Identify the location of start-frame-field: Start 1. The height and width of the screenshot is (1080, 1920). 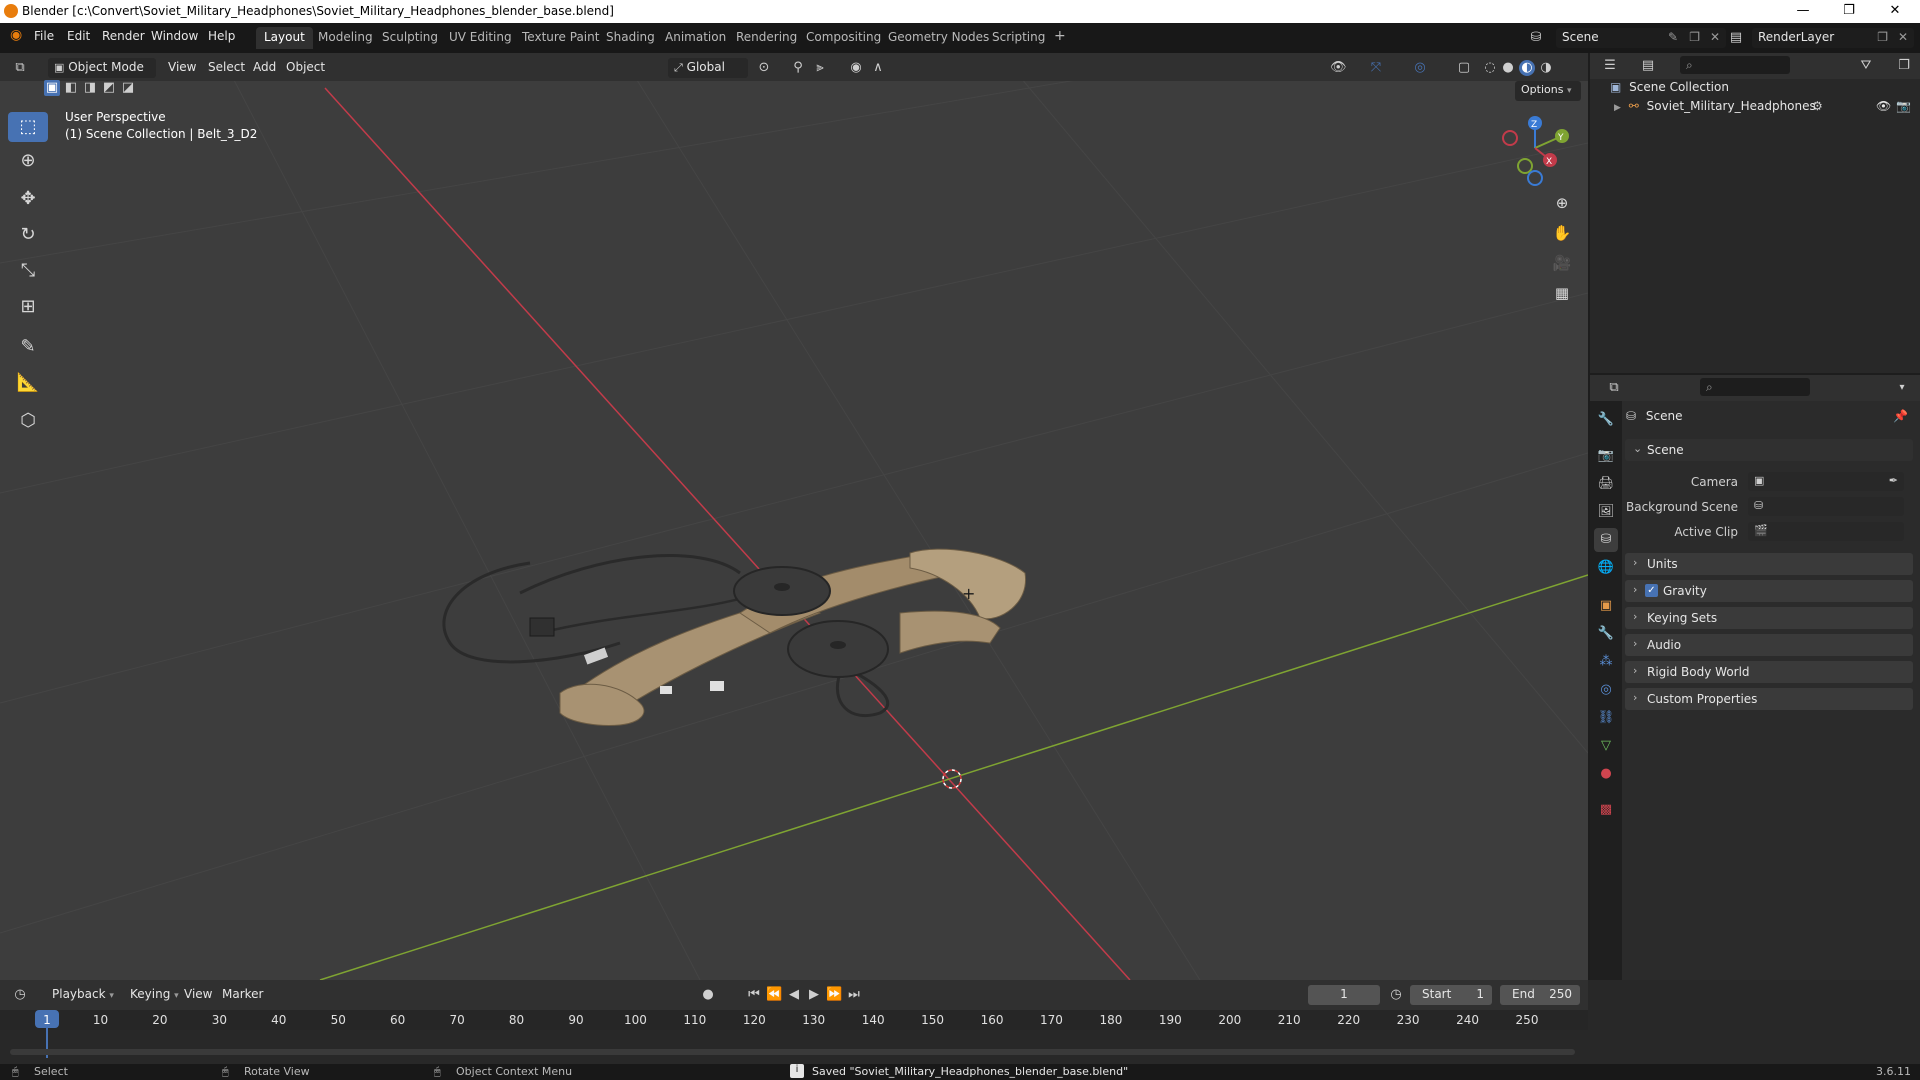
(1451, 995).